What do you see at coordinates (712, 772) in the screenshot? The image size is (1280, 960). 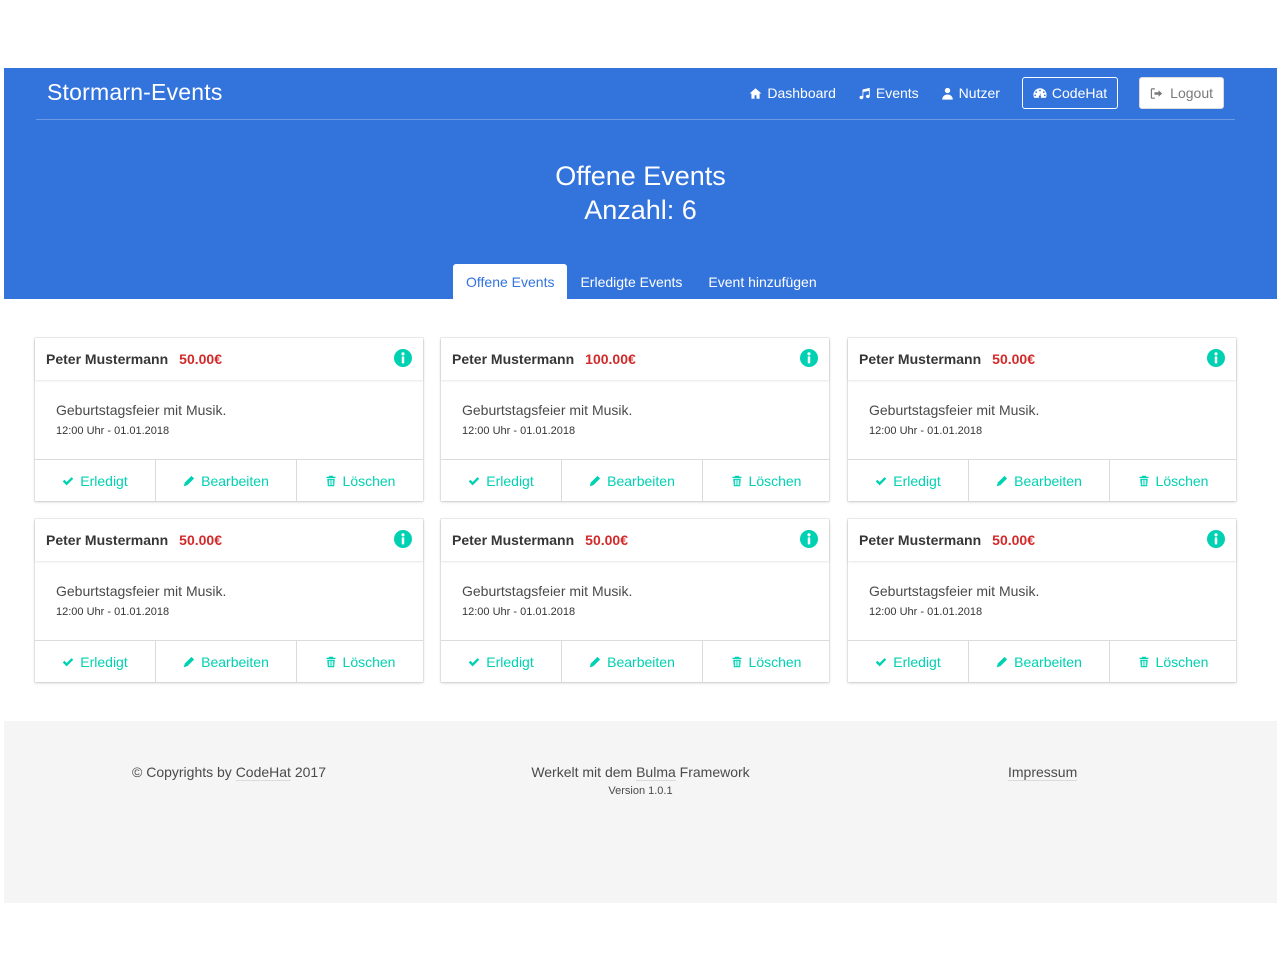 I see `made-suffix: Framework` at bounding box center [712, 772].